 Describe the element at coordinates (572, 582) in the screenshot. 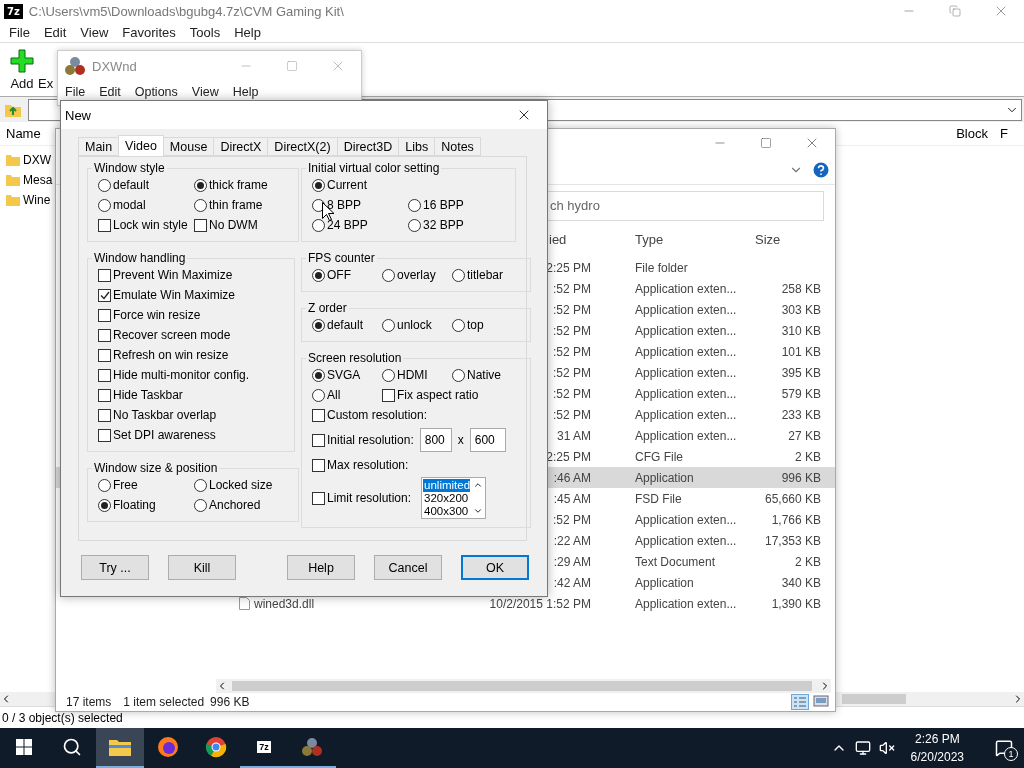

I see `date-cell-text: :42 AM` at that location.